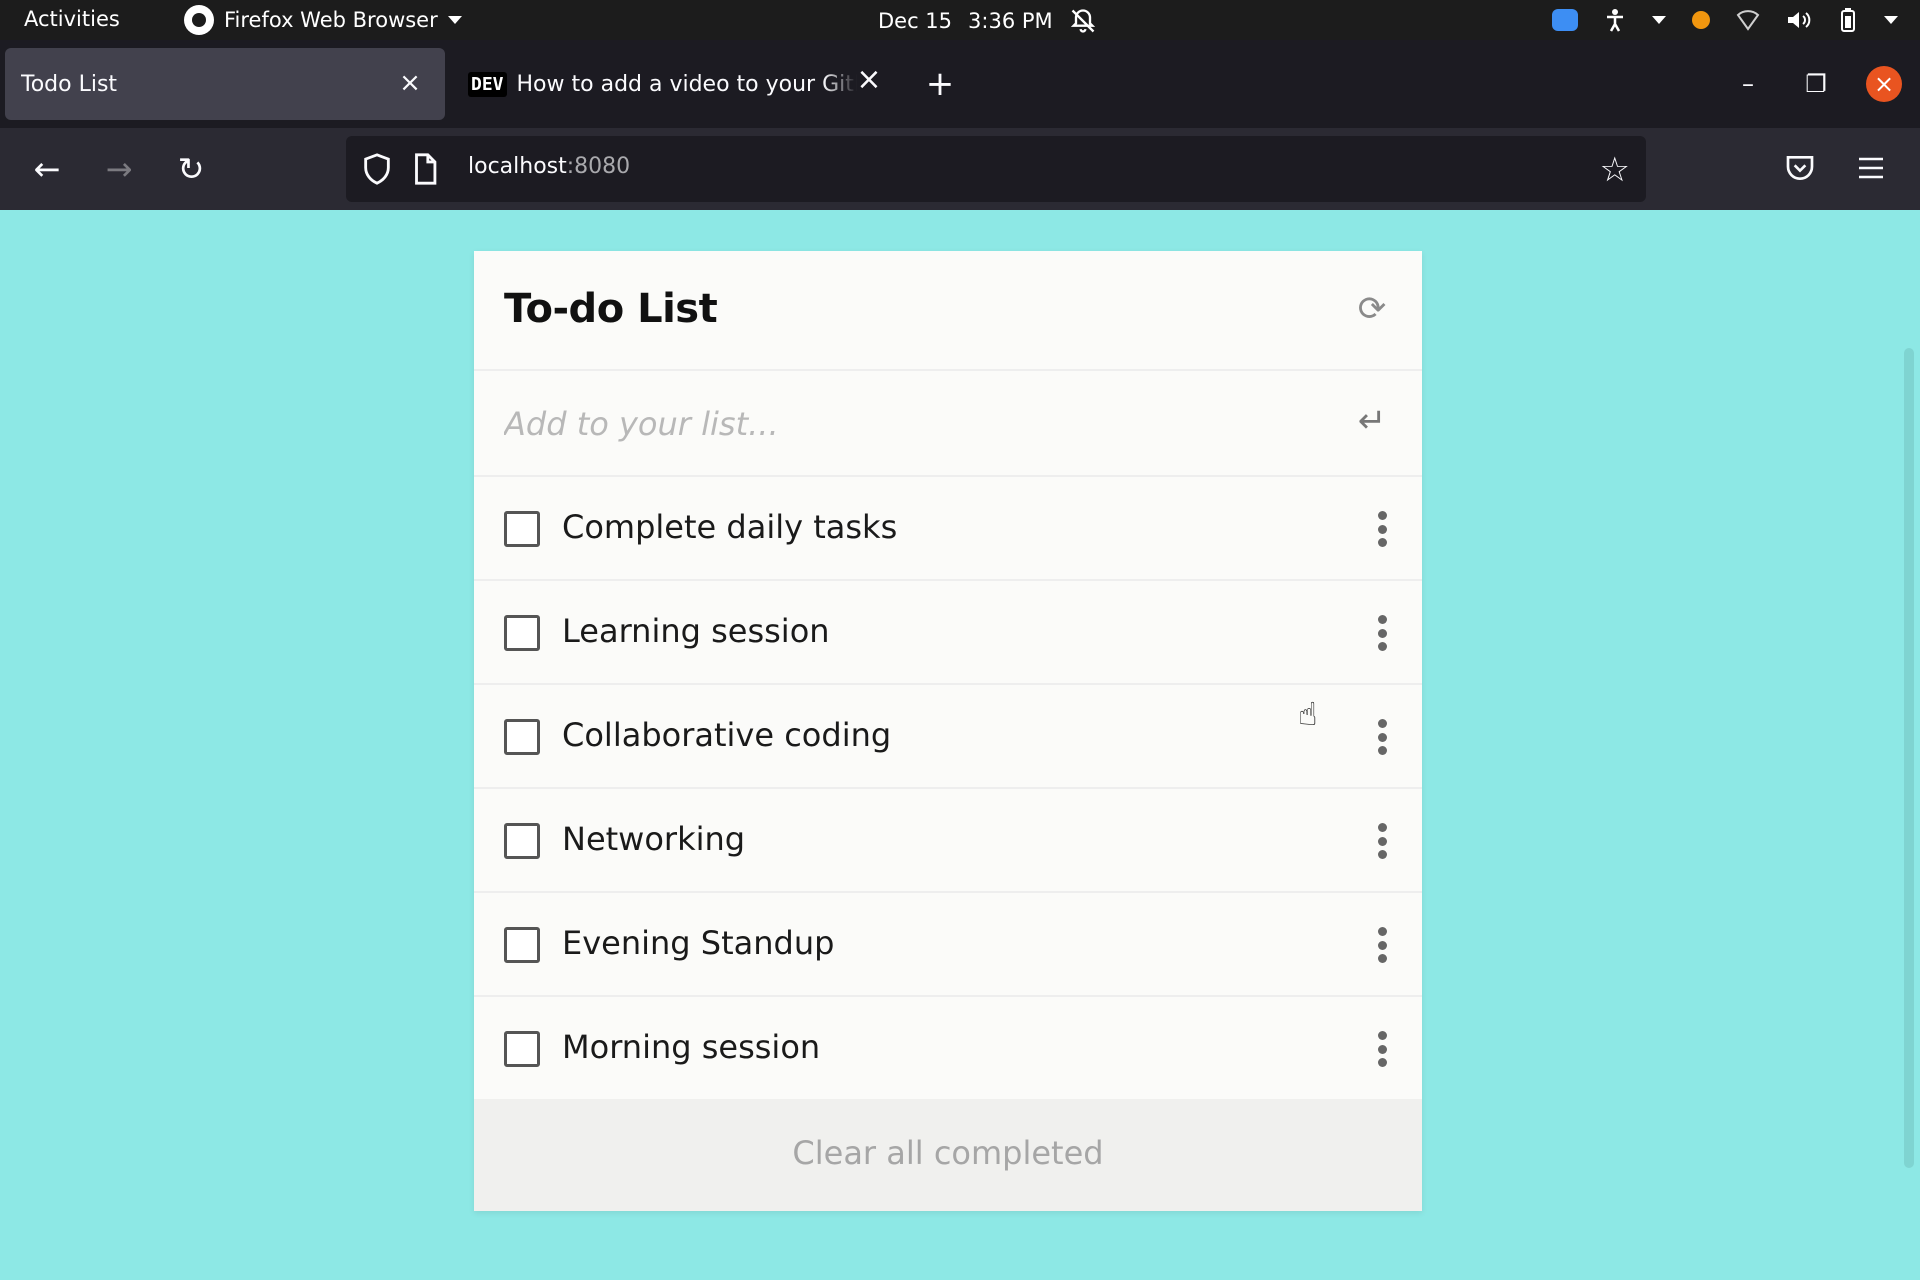  What do you see at coordinates (69, 84) in the screenshot?
I see `tab-title: Todo List` at bounding box center [69, 84].